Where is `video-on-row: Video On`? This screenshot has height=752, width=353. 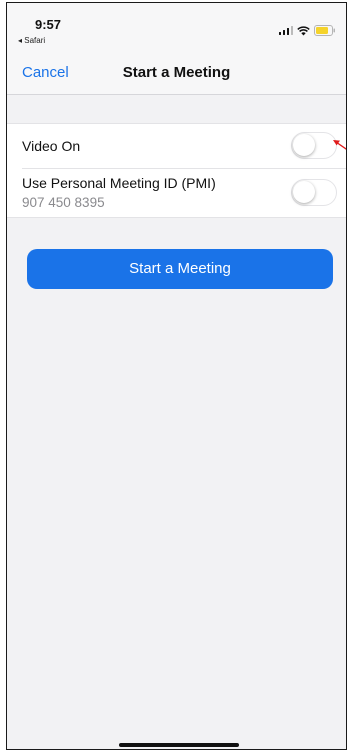 video-on-row: Video On is located at coordinates (176, 146).